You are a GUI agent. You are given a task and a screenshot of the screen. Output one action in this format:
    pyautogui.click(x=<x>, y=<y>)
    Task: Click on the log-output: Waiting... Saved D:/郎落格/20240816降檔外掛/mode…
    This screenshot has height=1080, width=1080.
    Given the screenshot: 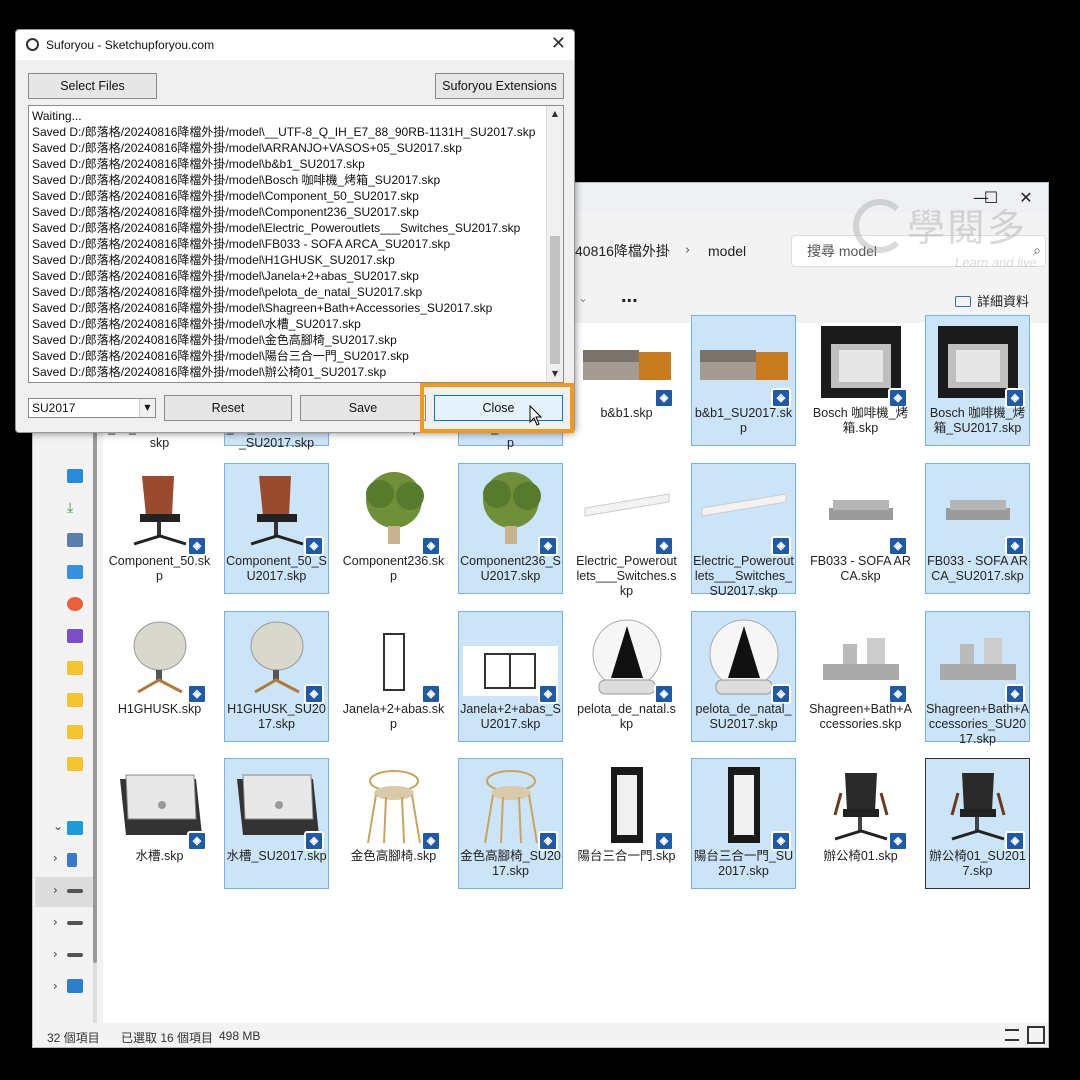 What is the action you would take?
    pyautogui.click(x=296, y=244)
    